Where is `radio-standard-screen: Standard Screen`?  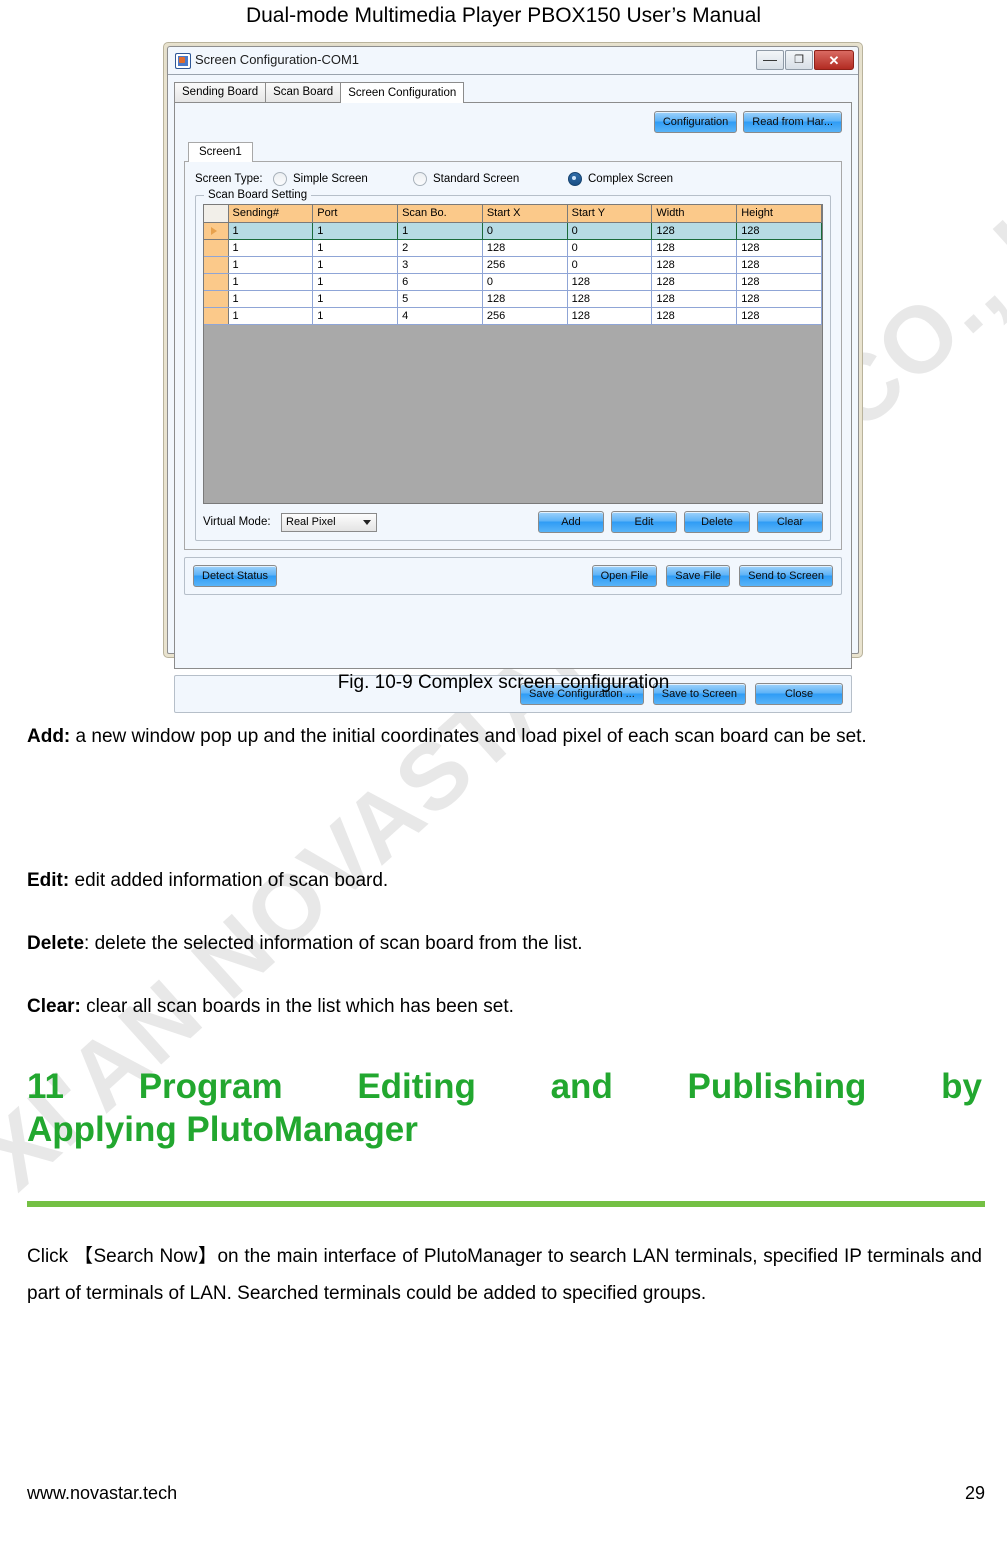 radio-standard-screen: Standard Screen is located at coordinates (490, 179).